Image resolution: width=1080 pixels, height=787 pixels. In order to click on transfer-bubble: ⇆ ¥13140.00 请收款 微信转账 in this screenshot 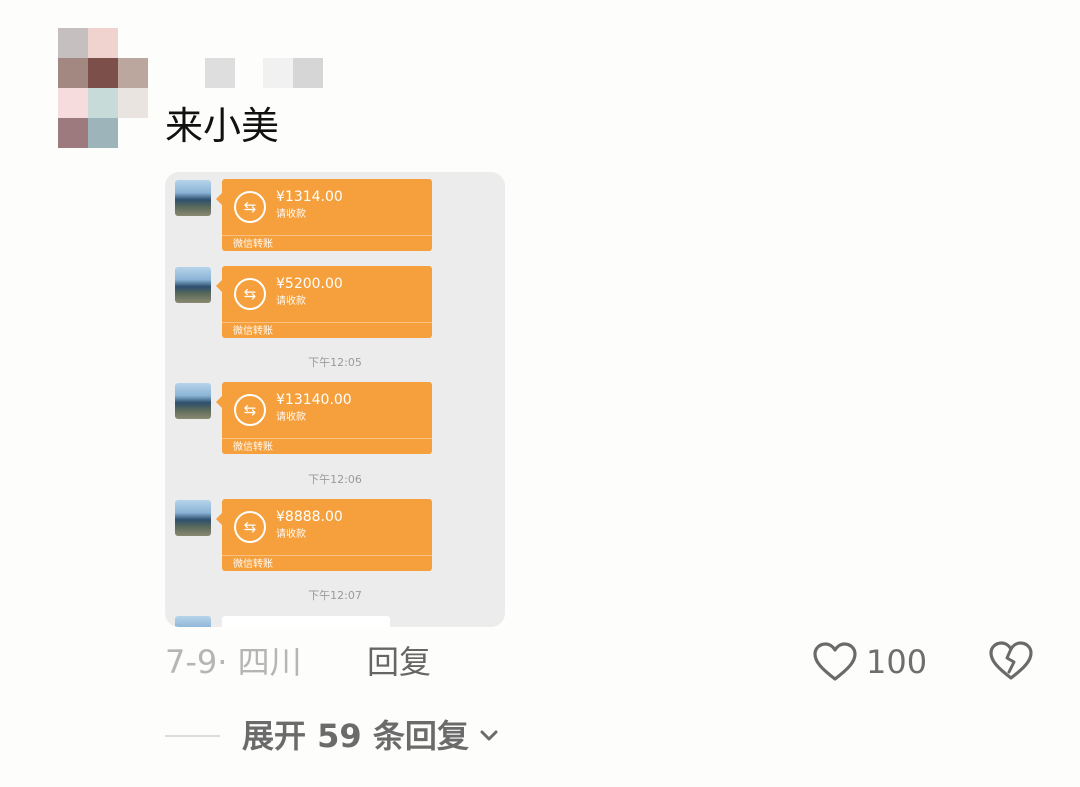, I will do `click(324, 418)`.